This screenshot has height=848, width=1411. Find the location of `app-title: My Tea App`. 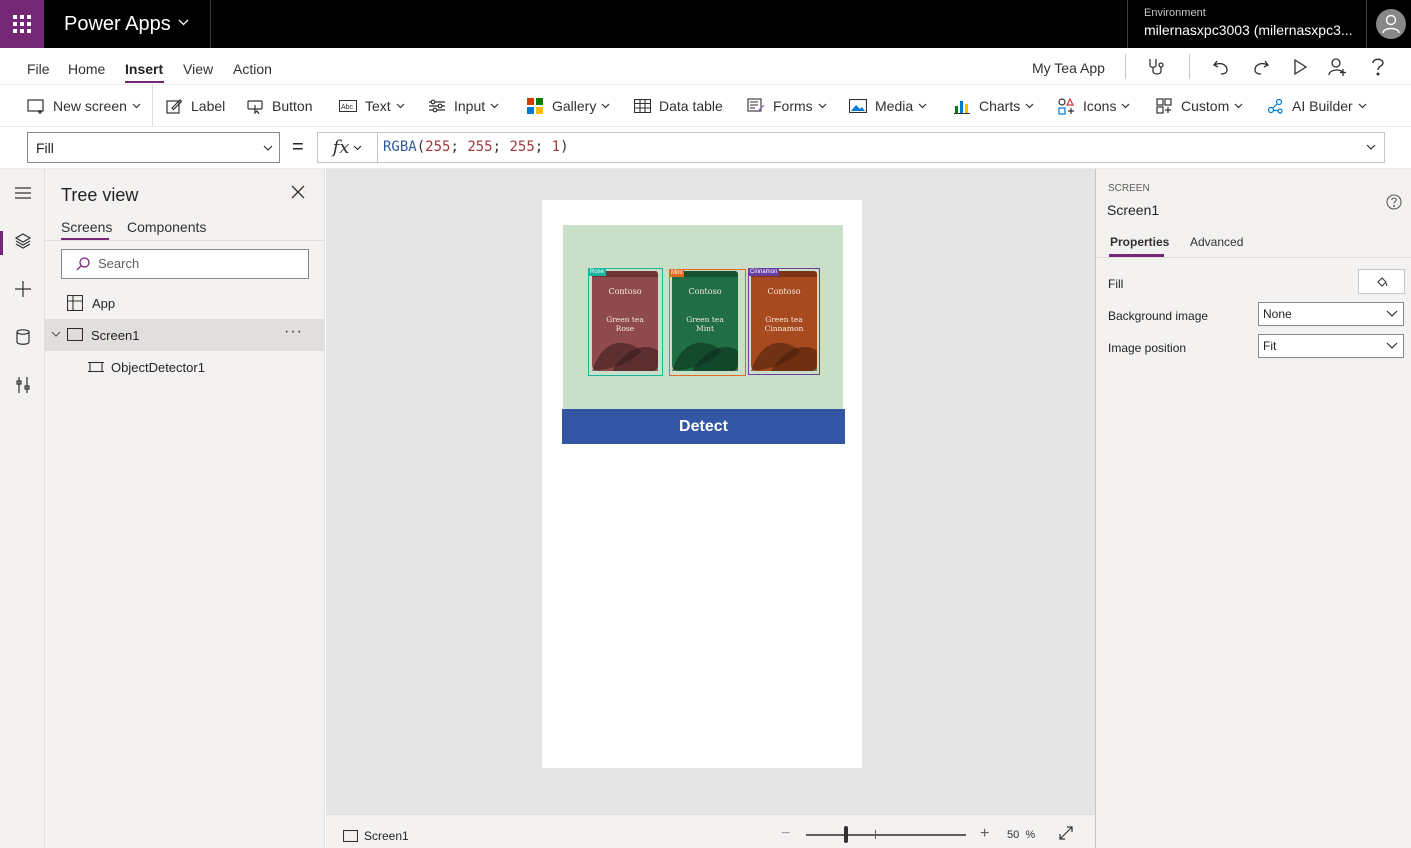

app-title: My Tea App is located at coordinates (1068, 68).